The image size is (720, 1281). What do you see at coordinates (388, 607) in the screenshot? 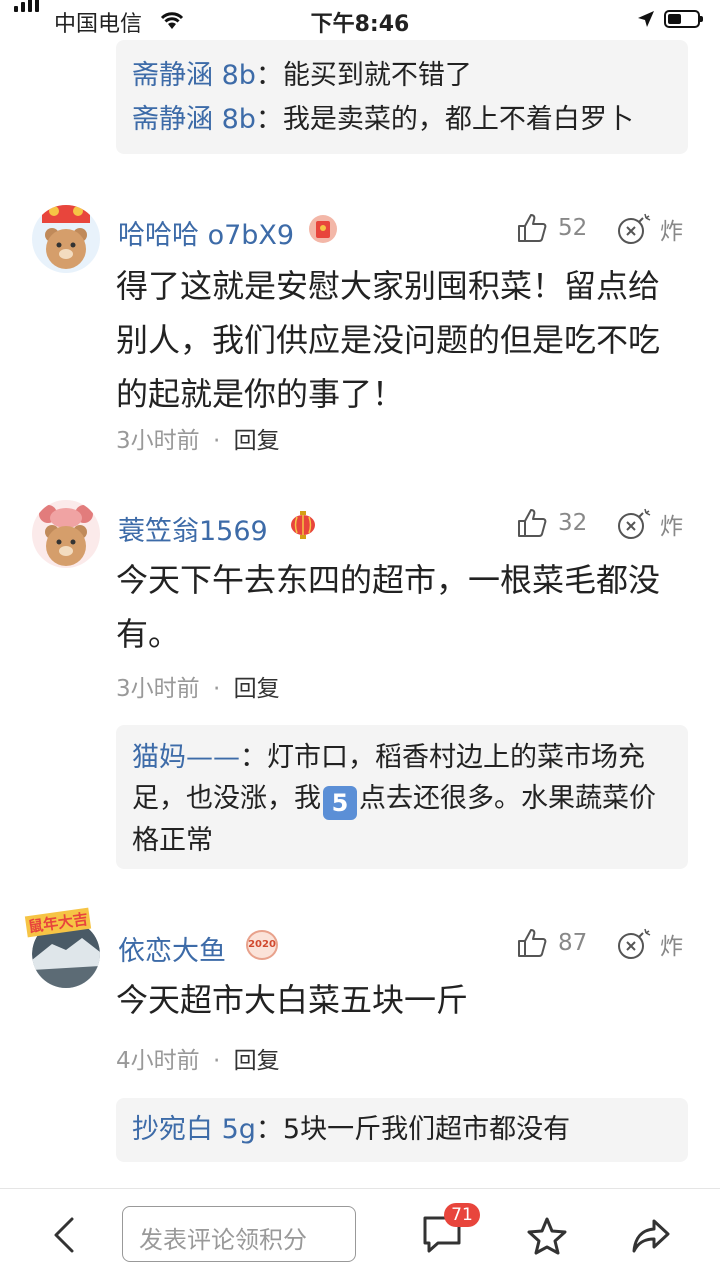
I see `comment-text: 今天下午去东四的超市，一根菜毛都没有。` at bounding box center [388, 607].